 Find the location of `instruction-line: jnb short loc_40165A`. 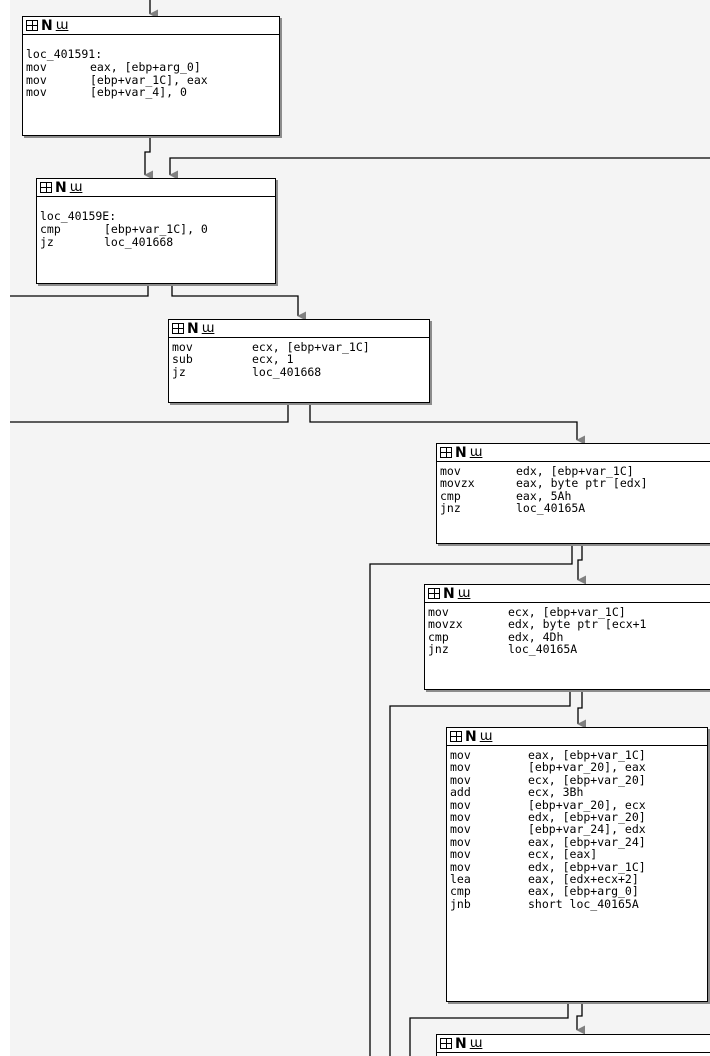

instruction-line: jnb short loc_40165A is located at coordinates (577, 903).